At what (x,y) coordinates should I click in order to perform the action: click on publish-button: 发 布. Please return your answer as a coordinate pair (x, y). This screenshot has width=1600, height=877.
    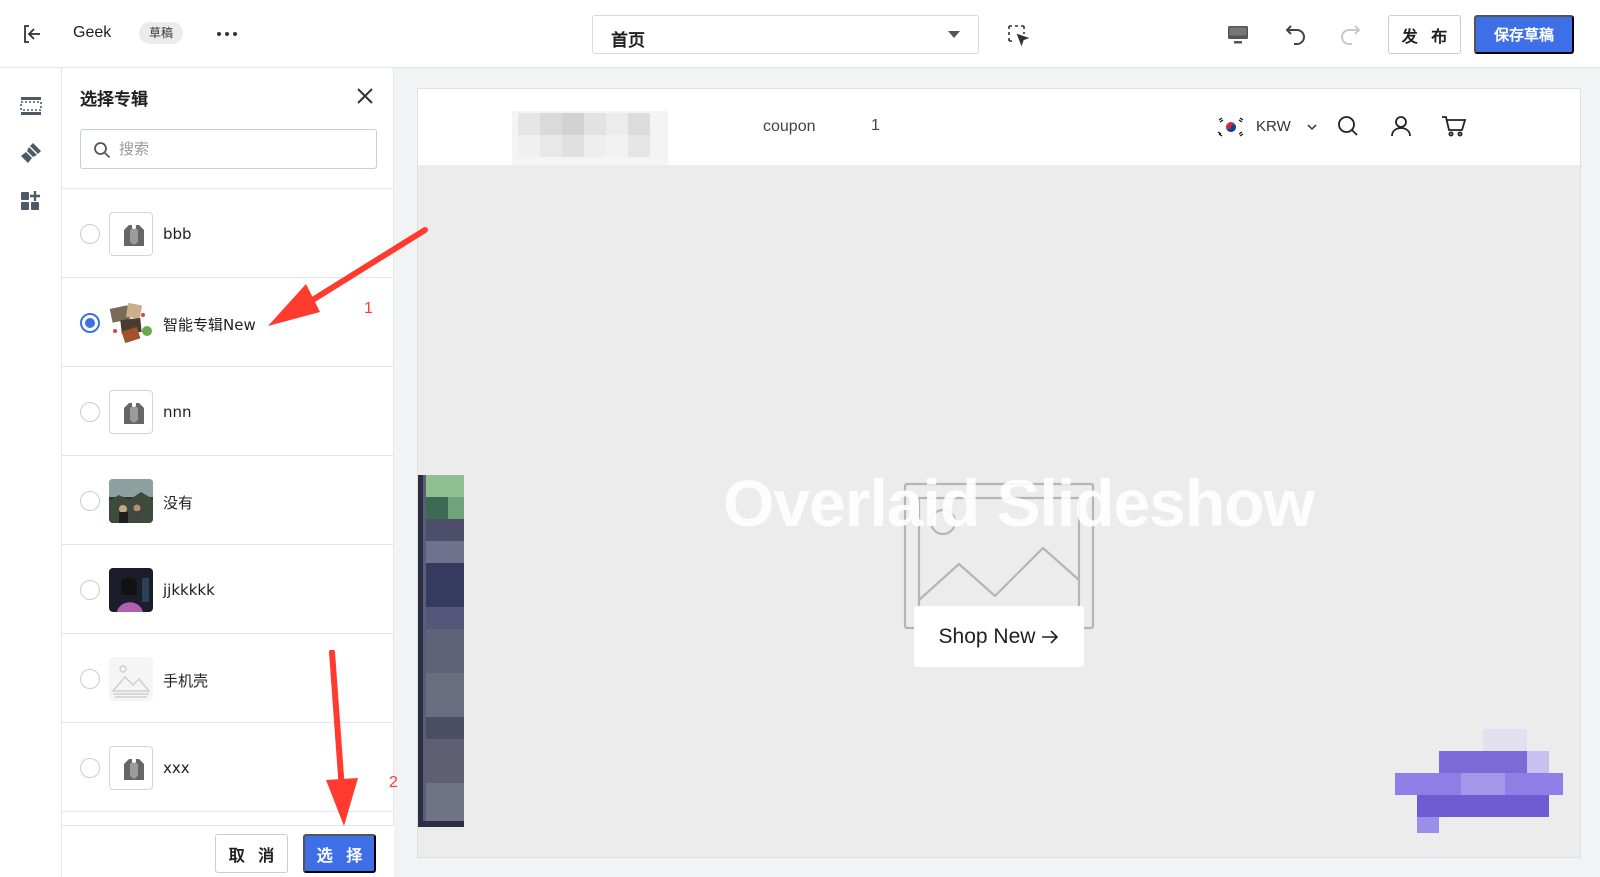
    Looking at the image, I should click on (1424, 34).